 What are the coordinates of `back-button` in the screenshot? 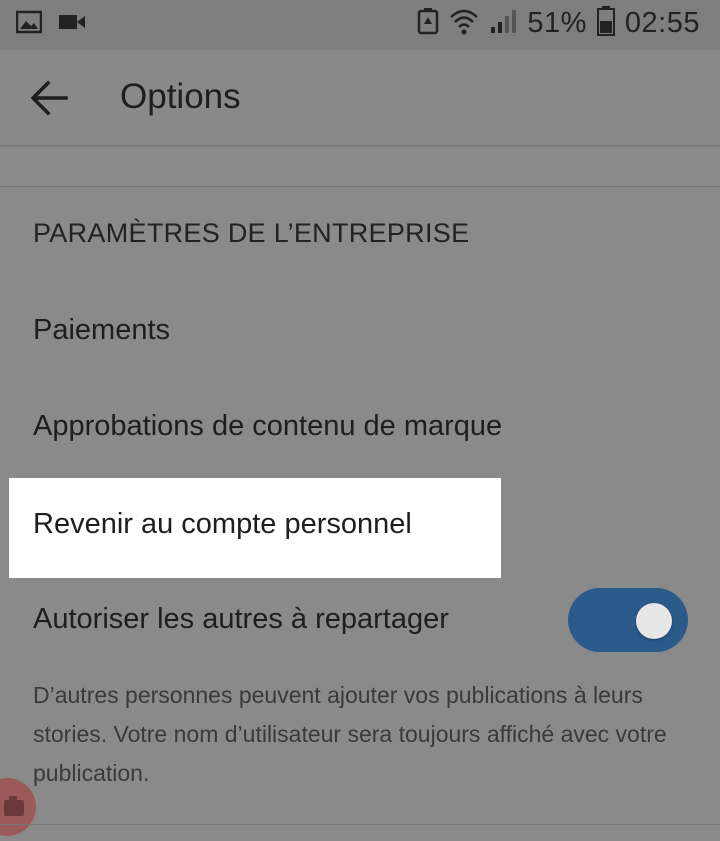 It's located at (49, 98).